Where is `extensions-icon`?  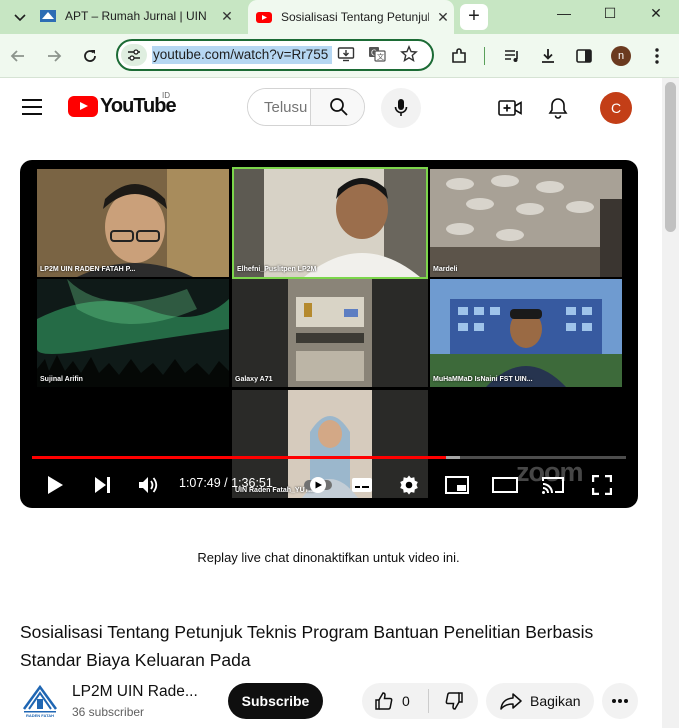 extensions-icon is located at coordinates (459, 56).